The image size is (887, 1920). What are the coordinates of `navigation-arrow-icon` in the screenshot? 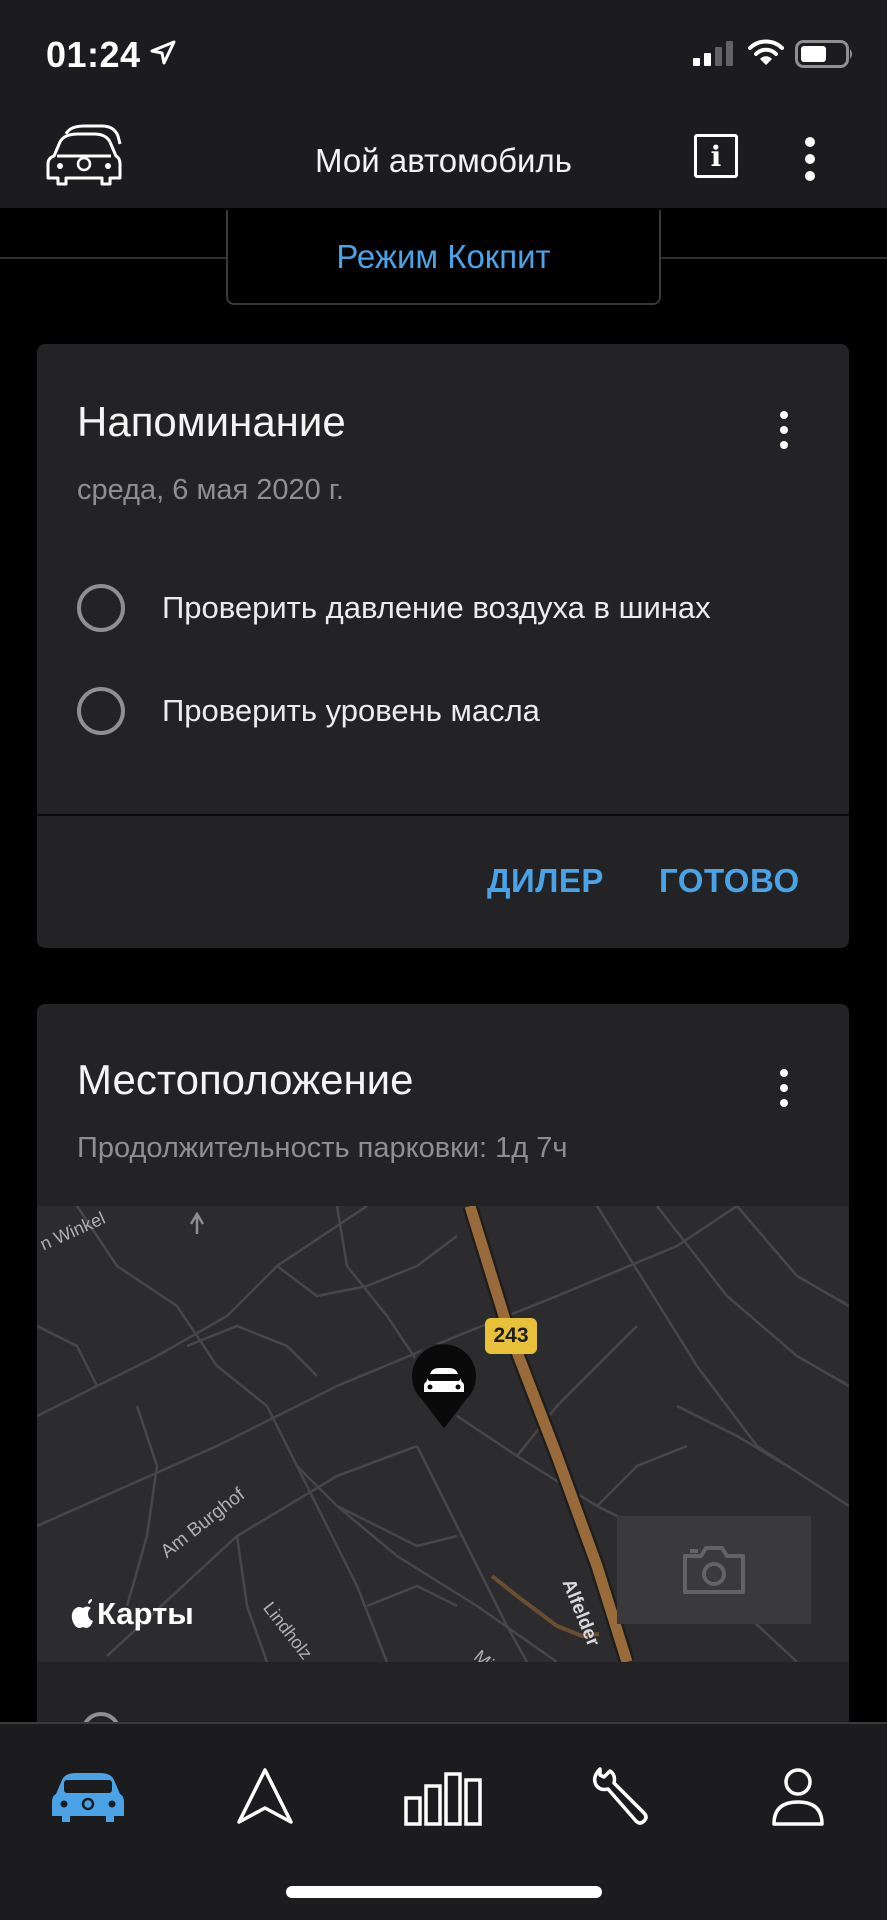 It's located at (265, 1796).